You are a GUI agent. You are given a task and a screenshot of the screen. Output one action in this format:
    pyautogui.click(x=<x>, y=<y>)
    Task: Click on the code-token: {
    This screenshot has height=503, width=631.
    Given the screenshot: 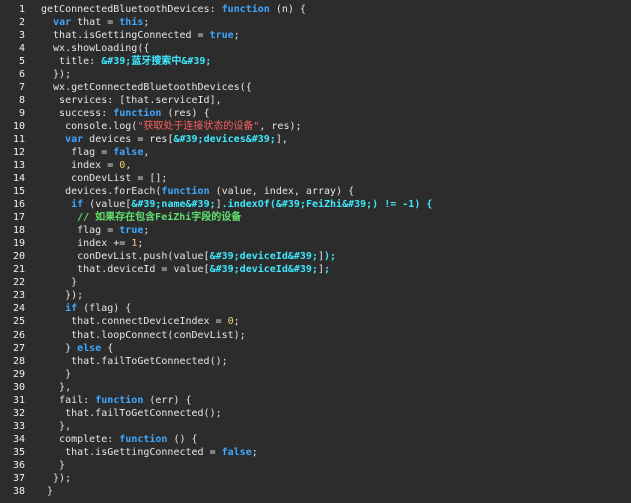 What is the action you would take?
    pyautogui.click(x=107, y=348)
    